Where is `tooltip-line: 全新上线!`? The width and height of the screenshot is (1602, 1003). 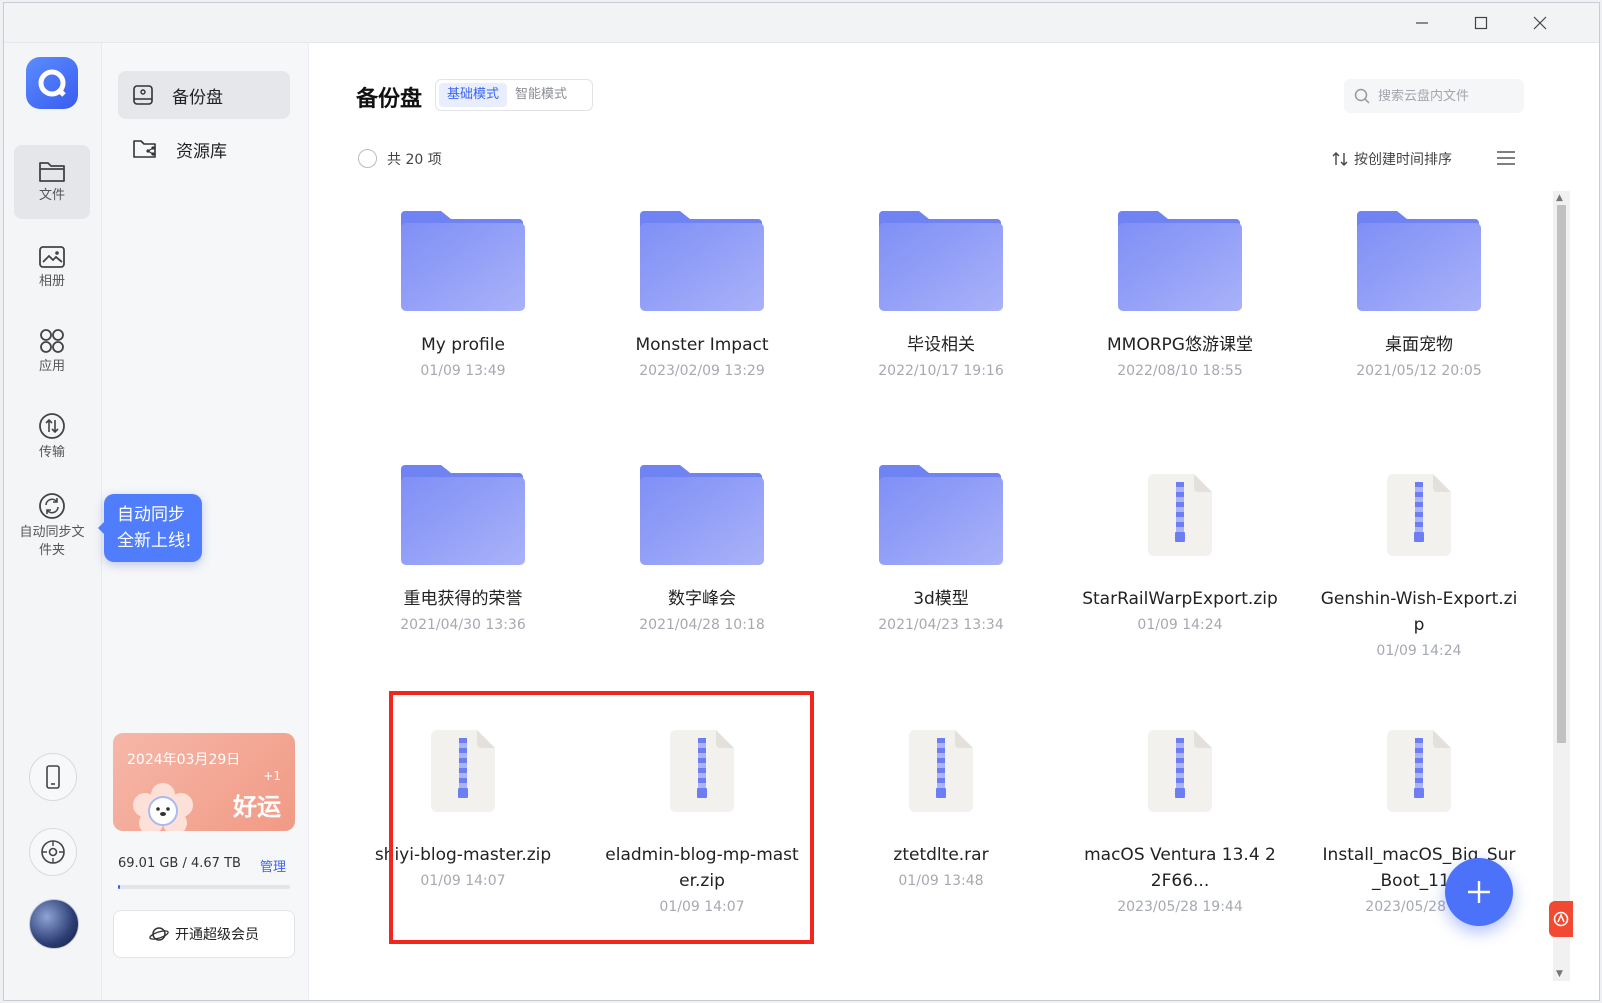 tooltip-line: 全新上线! is located at coordinates (154, 541).